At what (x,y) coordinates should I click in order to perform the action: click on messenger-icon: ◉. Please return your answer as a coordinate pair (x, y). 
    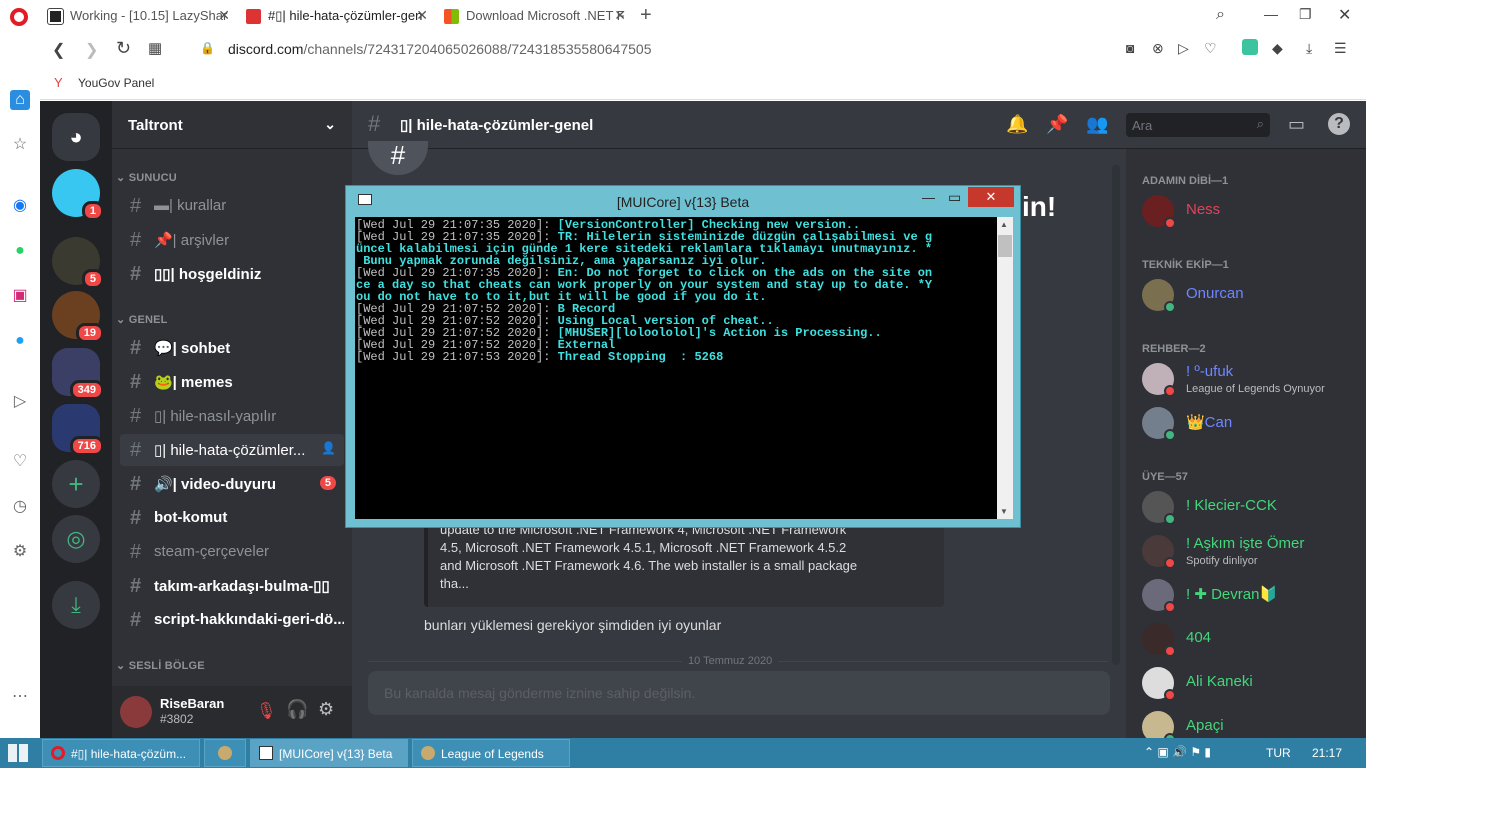
    Looking at the image, I should click on (20, 206).